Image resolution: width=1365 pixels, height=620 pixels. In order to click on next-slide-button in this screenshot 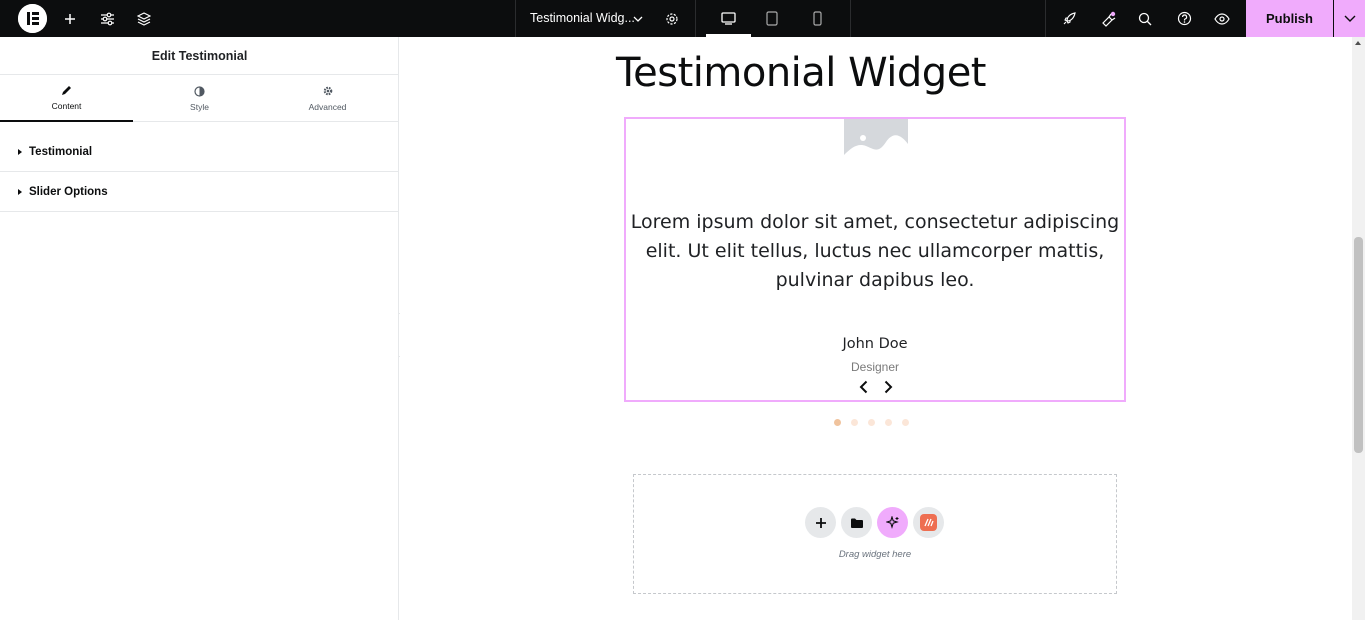, I will do `click(888, 387)`.